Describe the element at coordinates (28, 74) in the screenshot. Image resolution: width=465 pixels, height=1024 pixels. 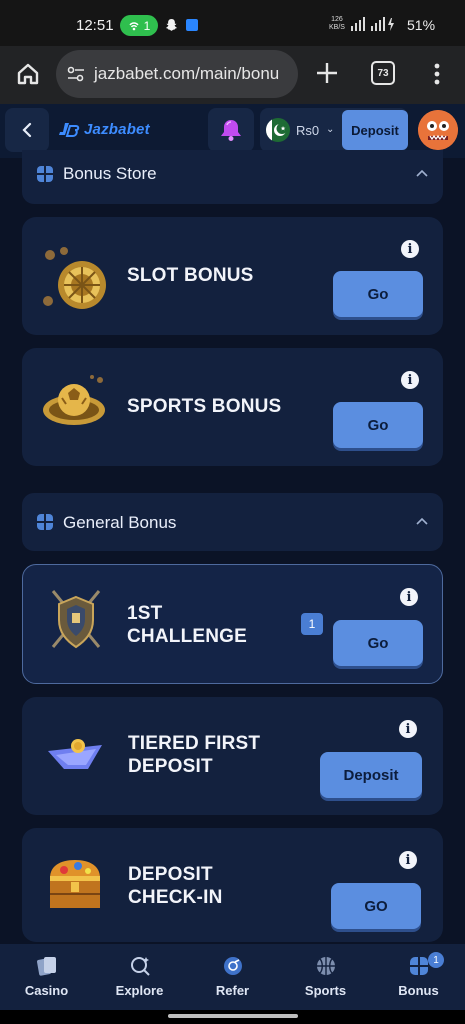
I see `home-icon` at that location.